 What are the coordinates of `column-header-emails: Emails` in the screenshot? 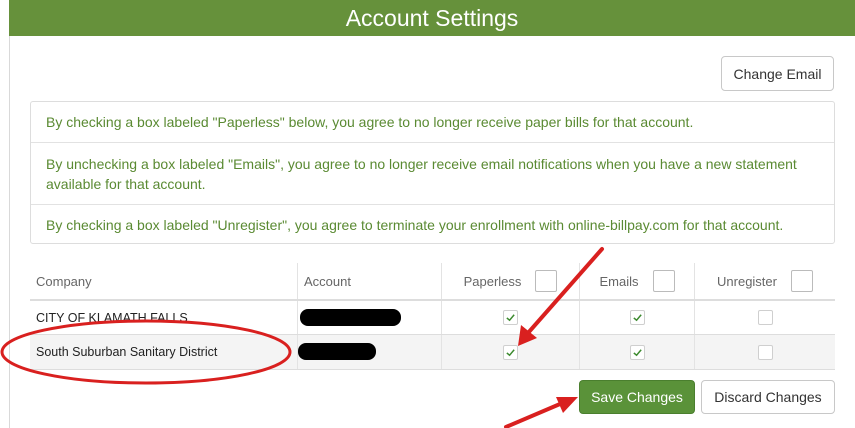 It's located at (636, 281).